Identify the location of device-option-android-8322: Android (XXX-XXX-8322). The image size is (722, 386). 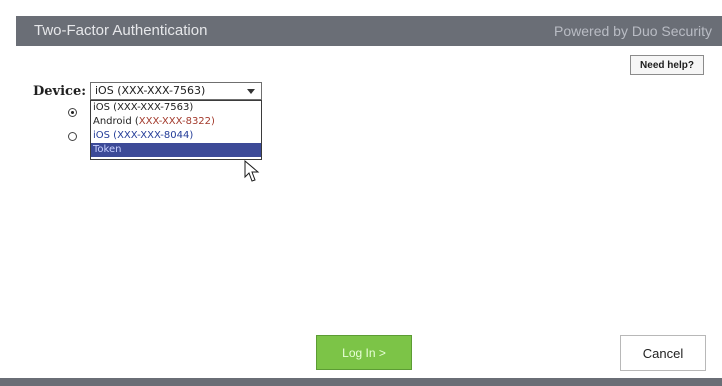
(176, 122).